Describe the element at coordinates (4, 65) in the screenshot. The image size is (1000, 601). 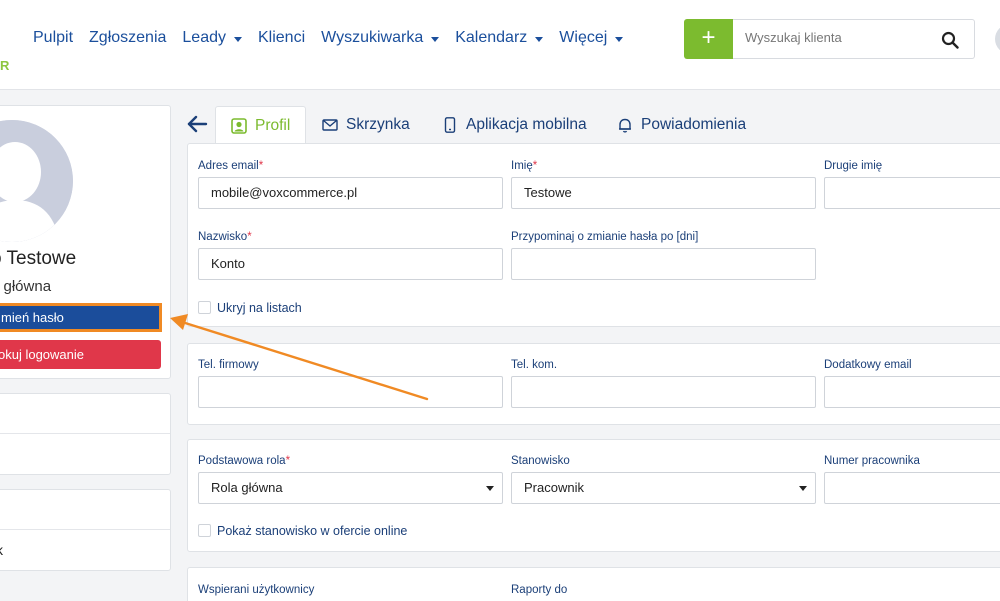
I see `logo: R` at that location.